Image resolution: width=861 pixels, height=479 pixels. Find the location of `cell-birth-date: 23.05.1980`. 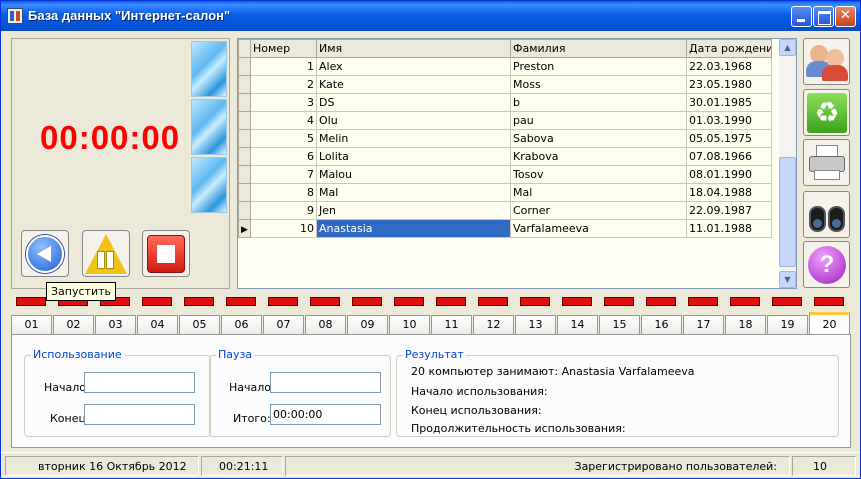

cell-birth-date: 23.05.1980 is located at coordinates (729, 84).